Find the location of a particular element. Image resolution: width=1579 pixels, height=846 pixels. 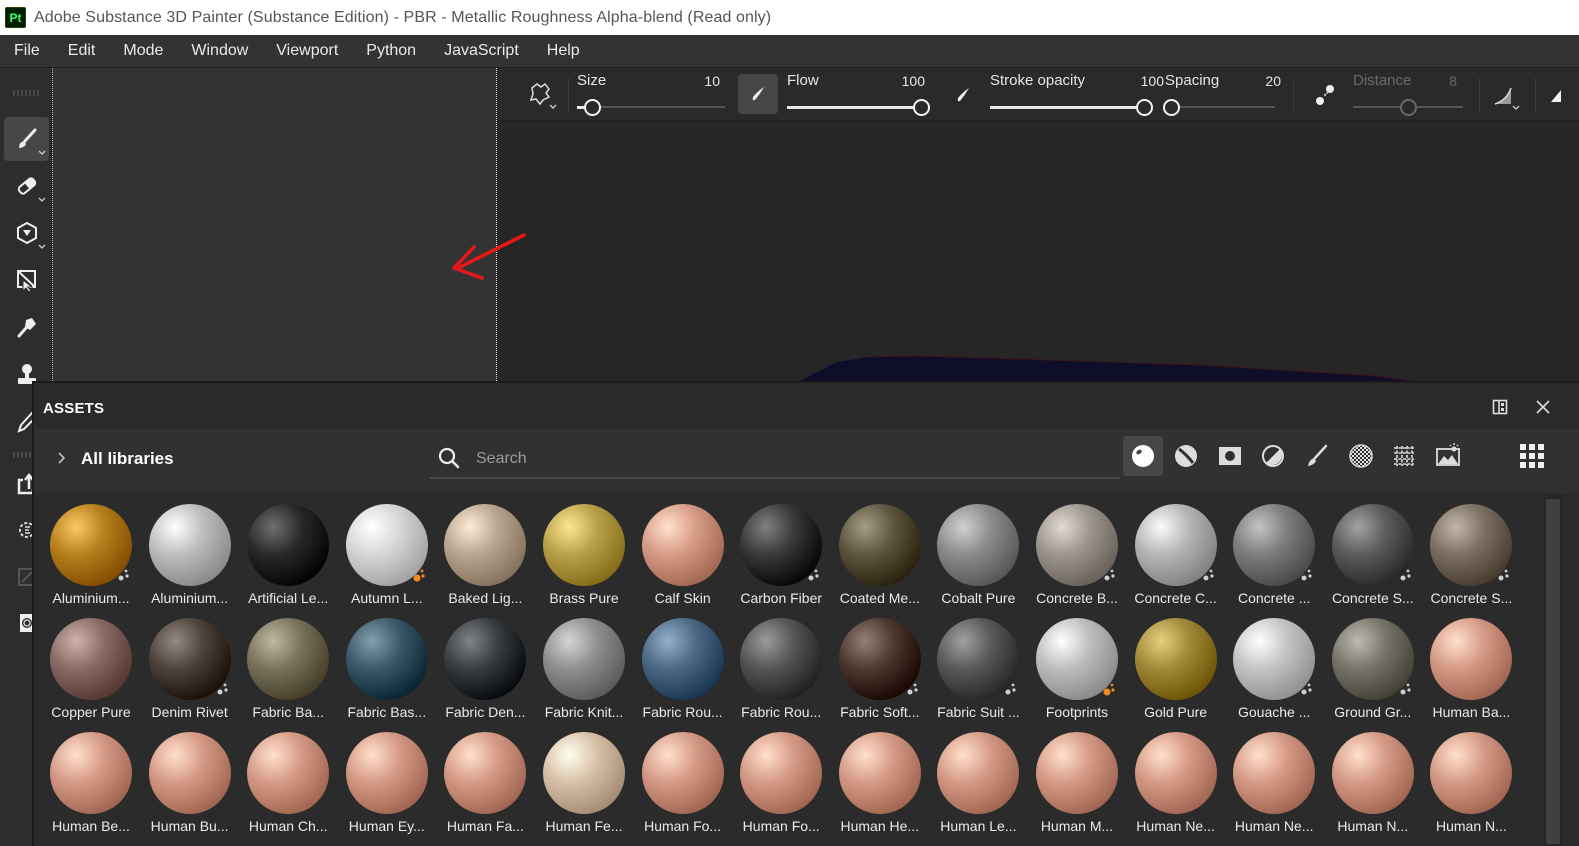

menu-python: Python is located at coordinates (391, 51).